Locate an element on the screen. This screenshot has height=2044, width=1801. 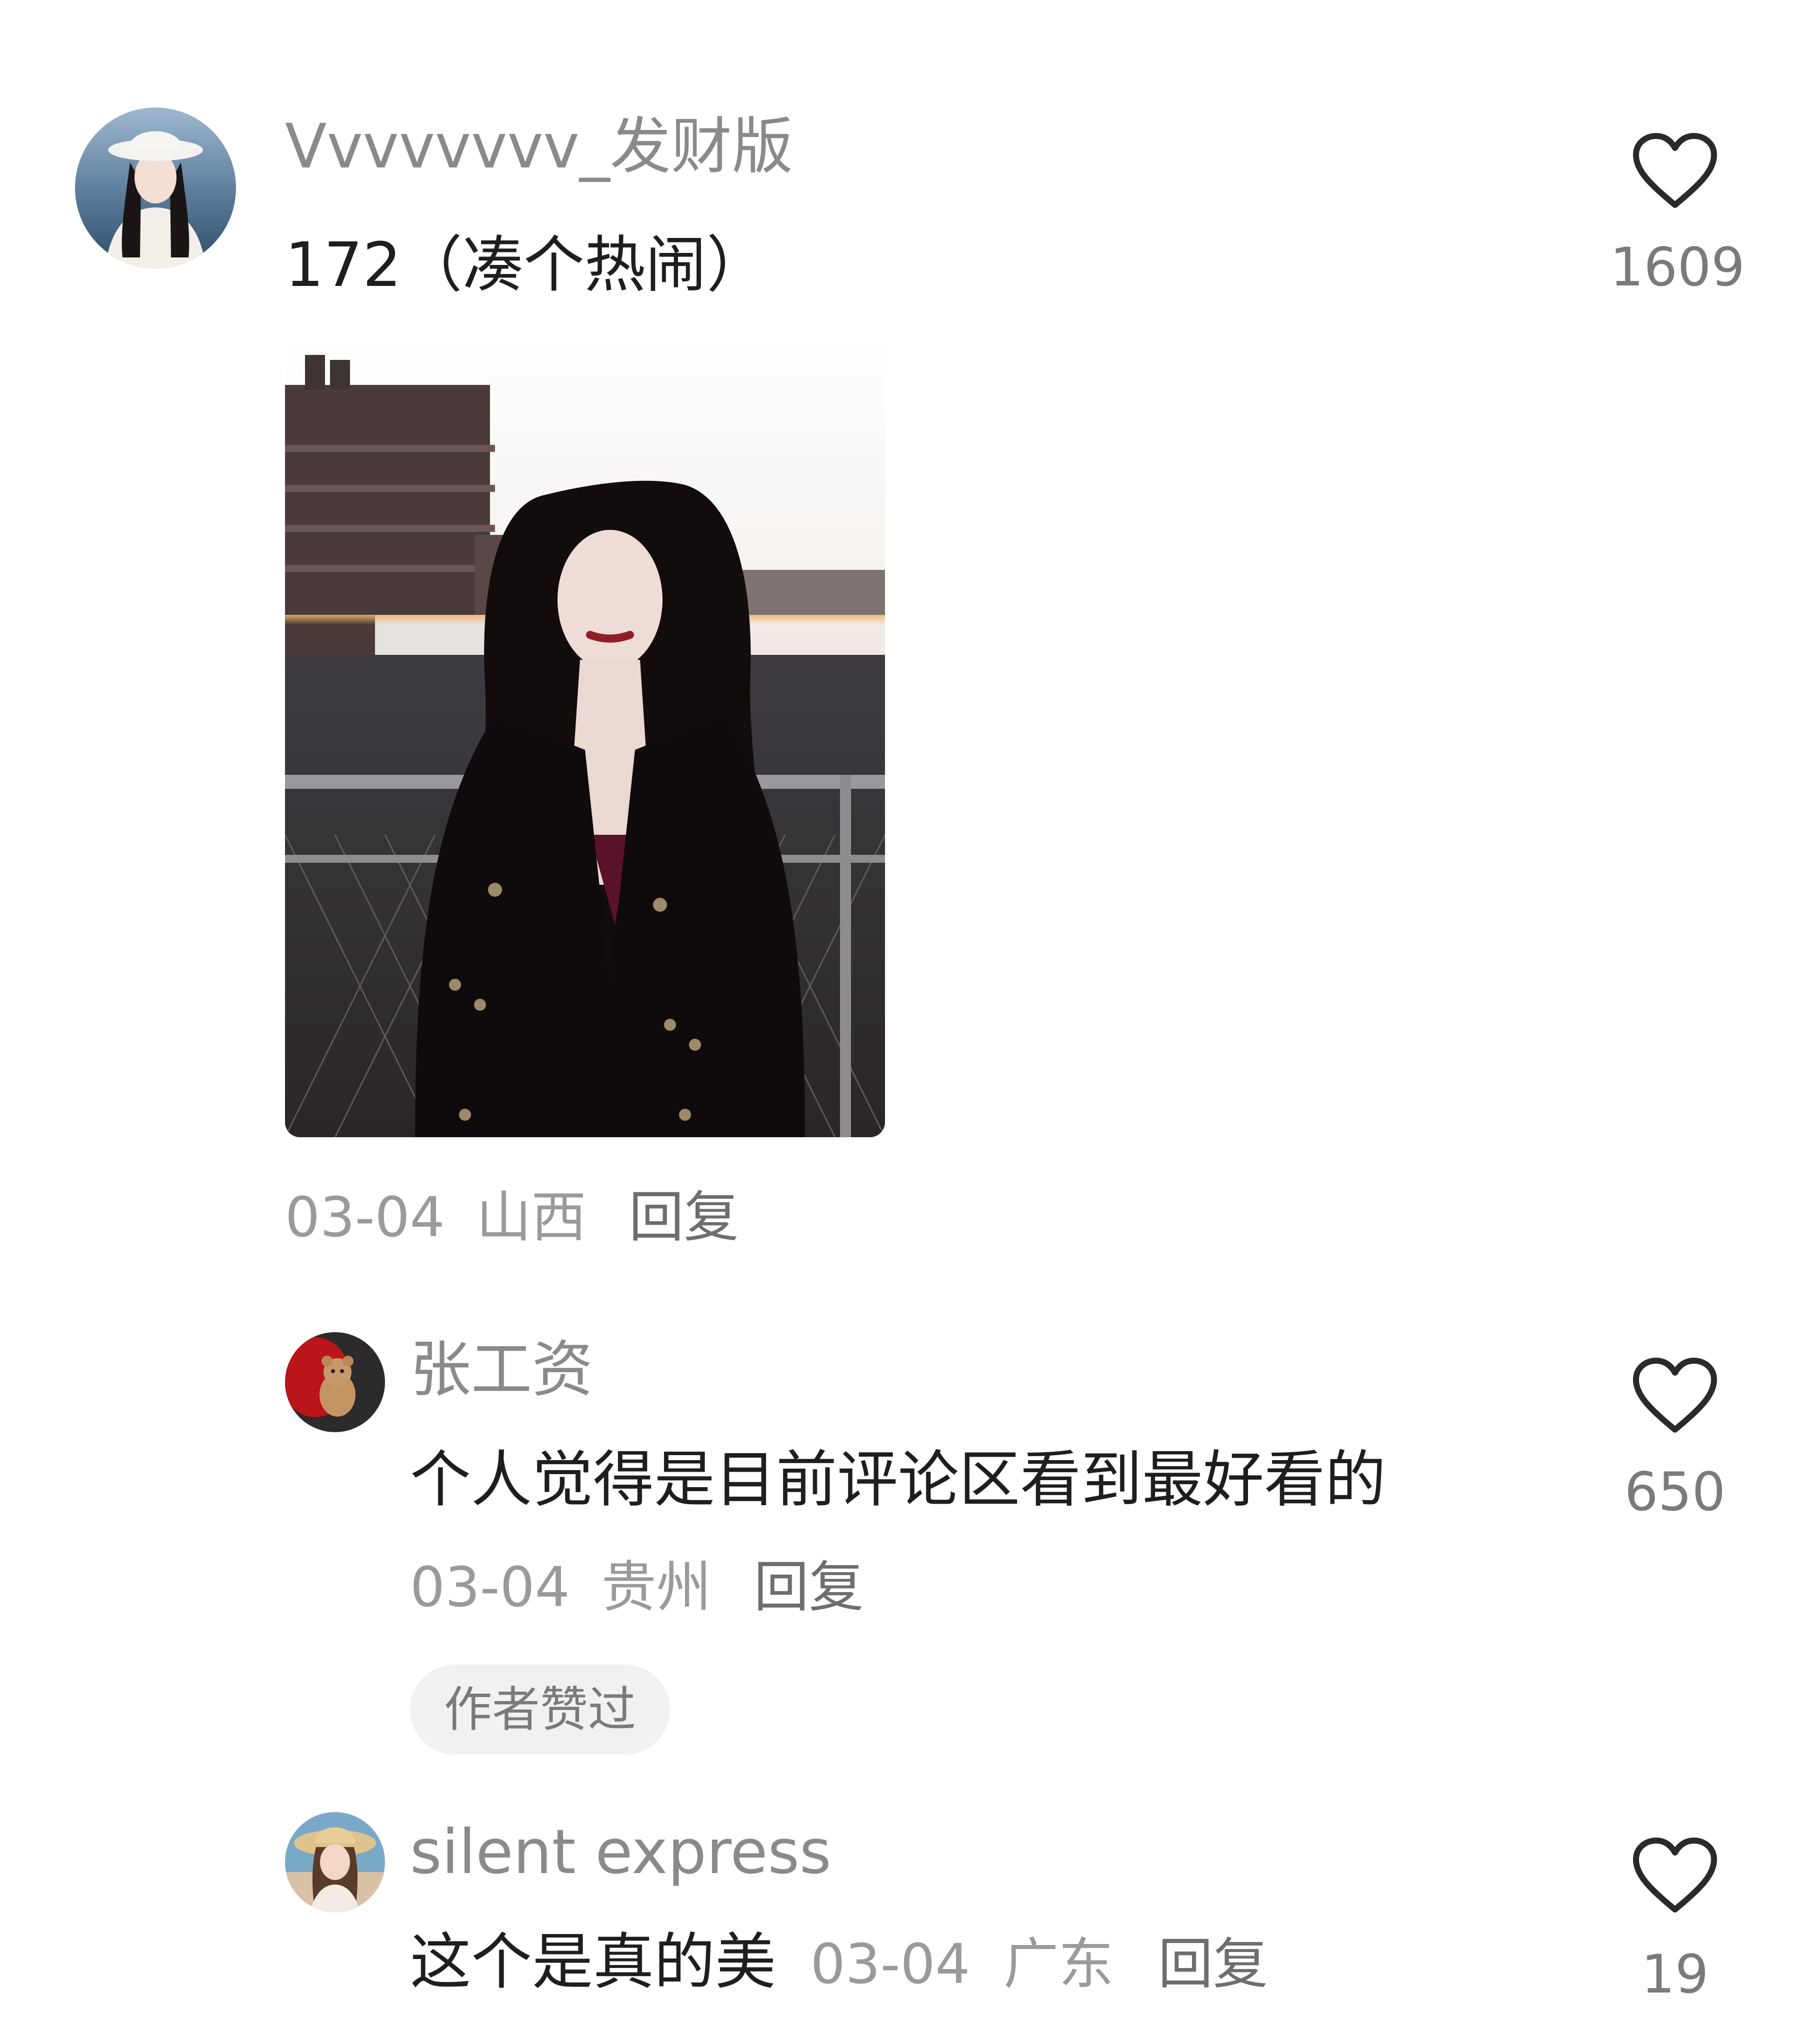
comment-meta: 03-04 山西 回复 is located at coordinates (512, 1217).